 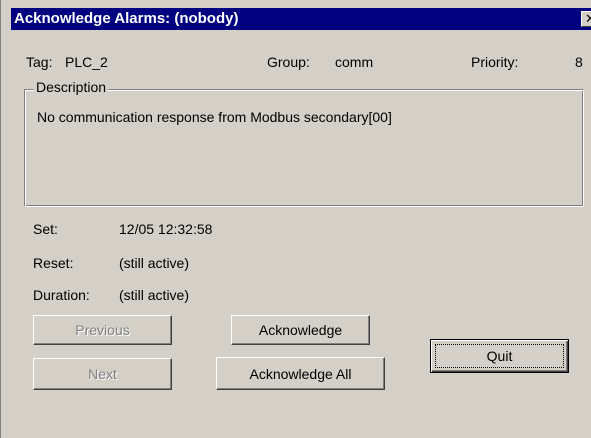 I want to click on group-label: Group:, so click(x=288, y=62).